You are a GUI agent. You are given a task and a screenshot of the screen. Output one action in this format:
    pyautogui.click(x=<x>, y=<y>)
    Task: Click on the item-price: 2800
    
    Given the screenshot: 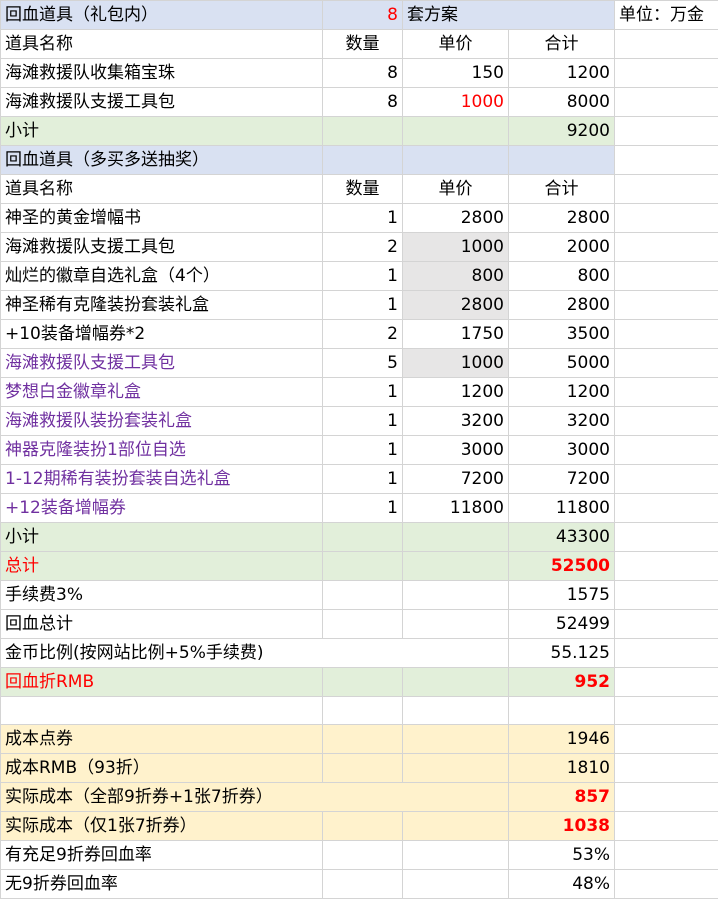 What is the action you would take?
    pyautogui.click(x=455, y=305)
    